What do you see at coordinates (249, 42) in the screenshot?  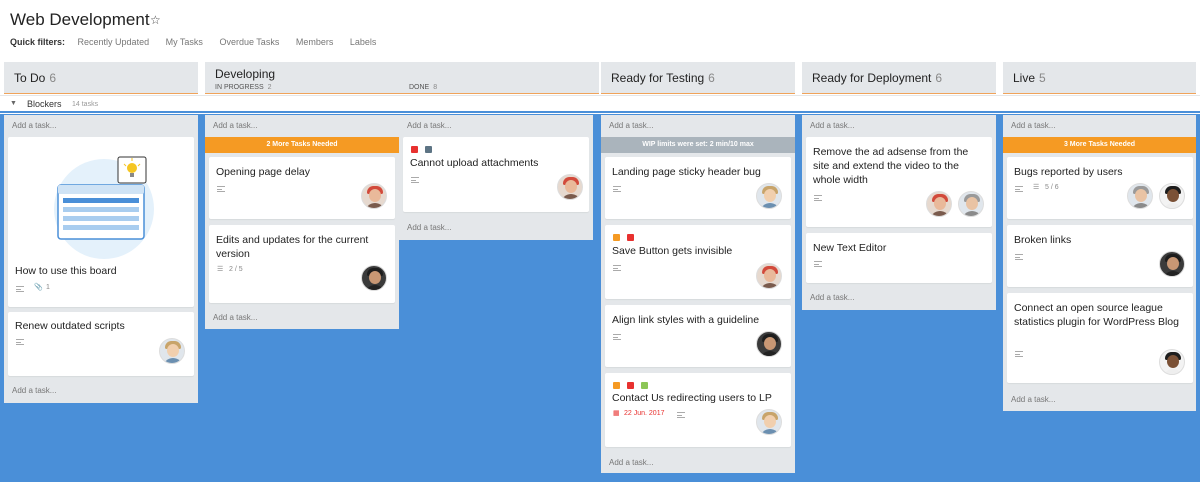 I see `filter-overdue-tasks: Overdue Tasks` at bounding box center [249, 42].